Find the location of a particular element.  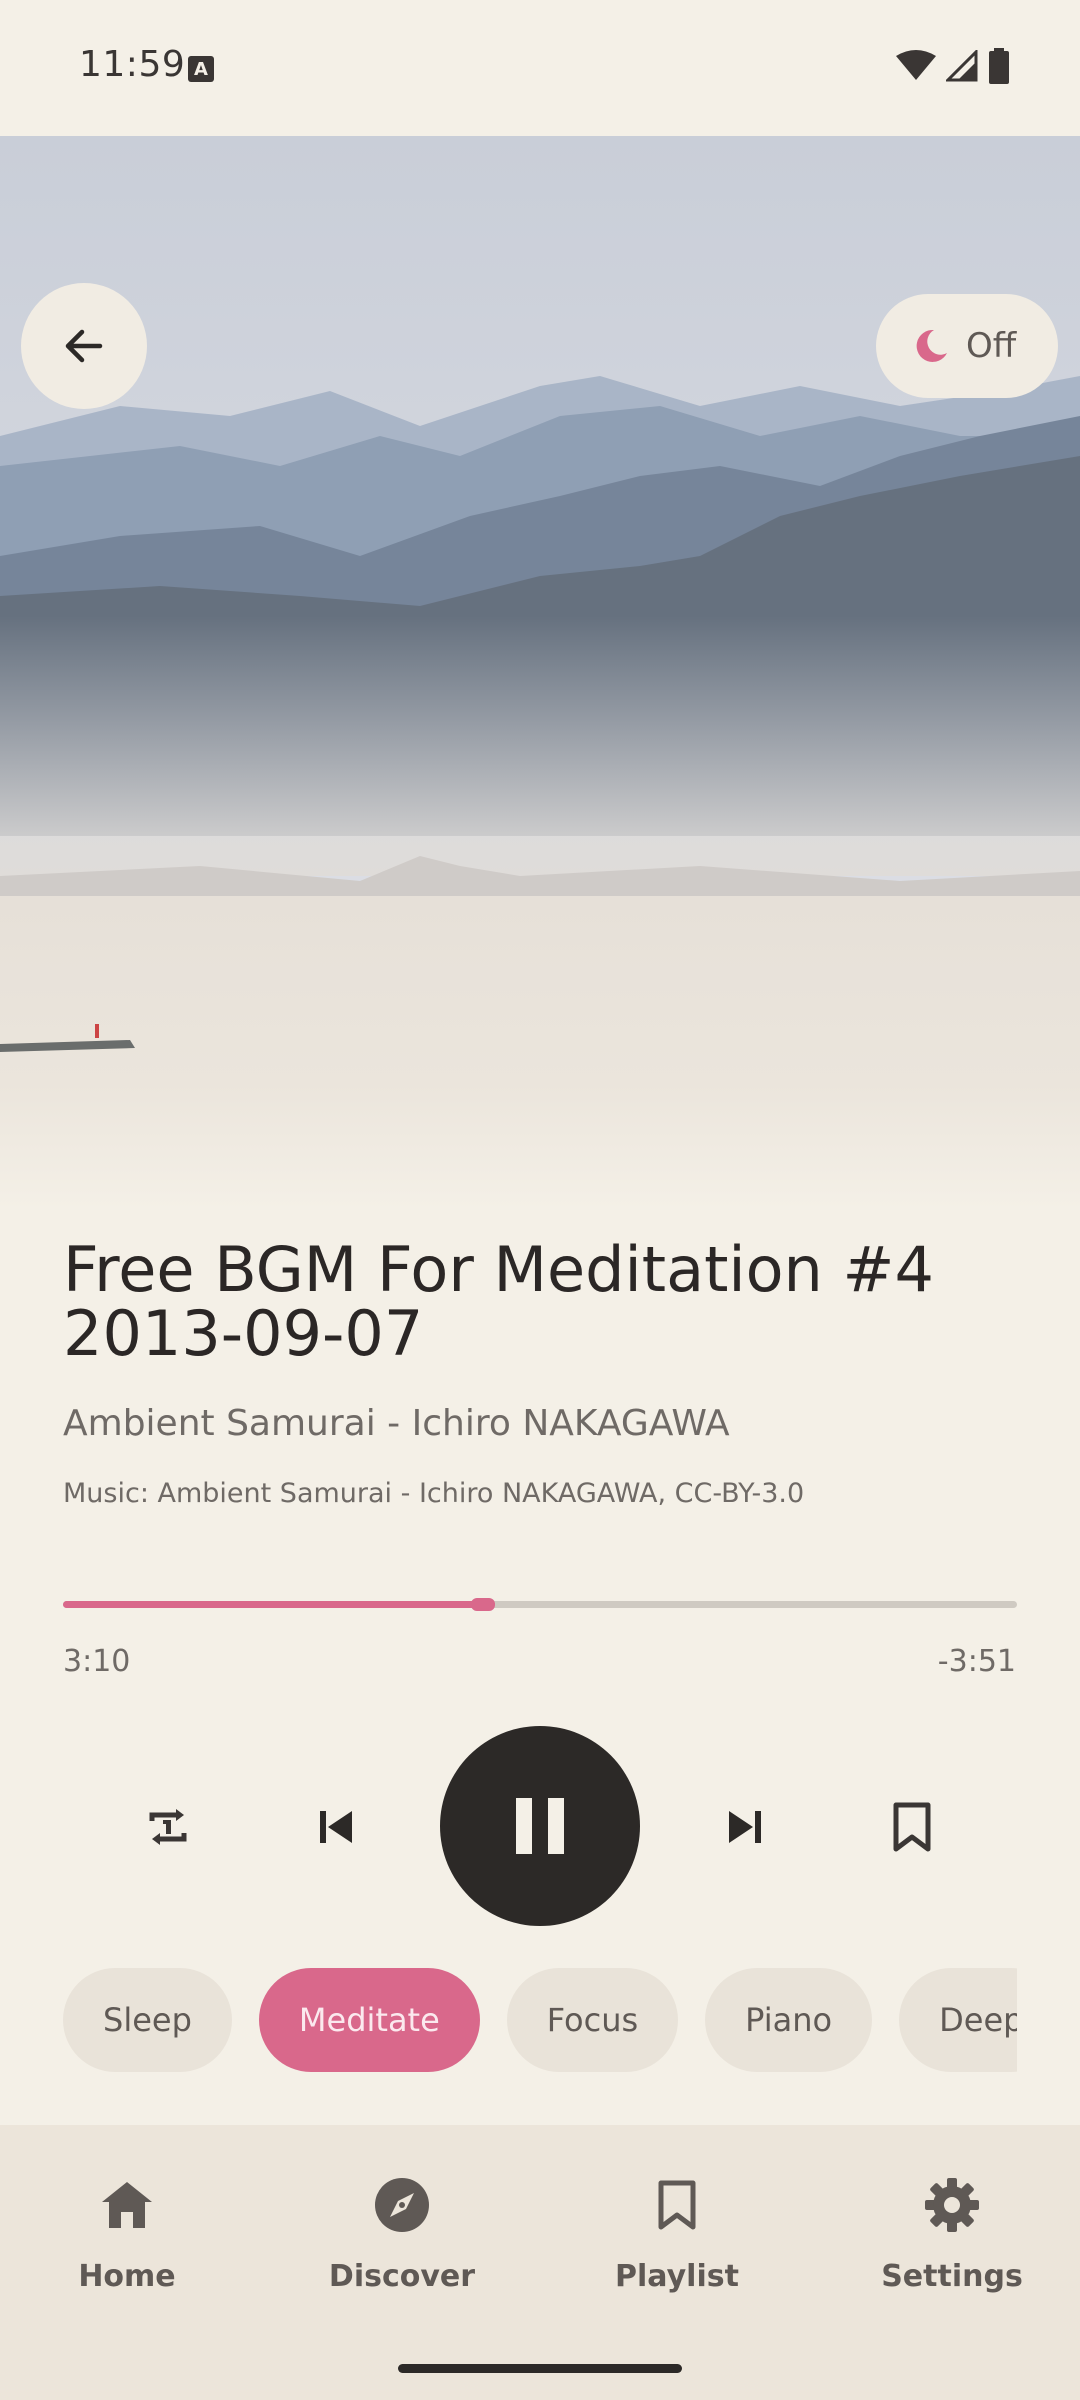

sleep-timer-button: Off is located at coordinates (967, 346).